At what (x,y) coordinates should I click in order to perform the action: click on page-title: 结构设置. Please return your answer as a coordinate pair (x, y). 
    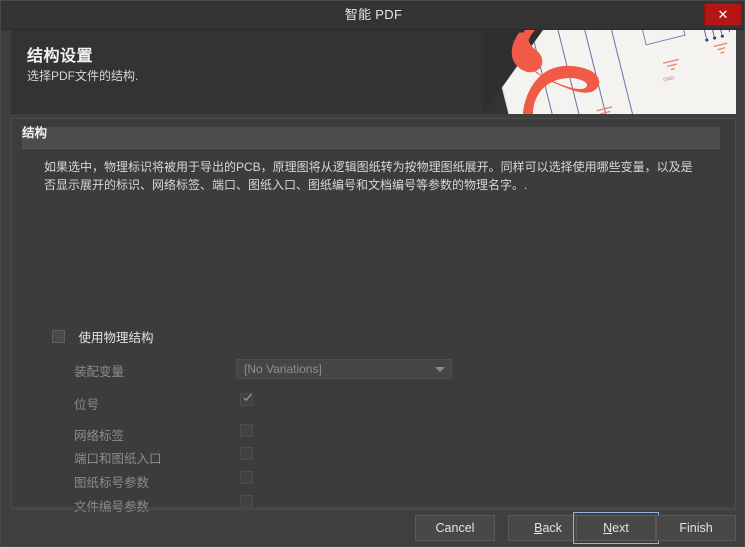
    Looking at the image, I should click on (60, 56).